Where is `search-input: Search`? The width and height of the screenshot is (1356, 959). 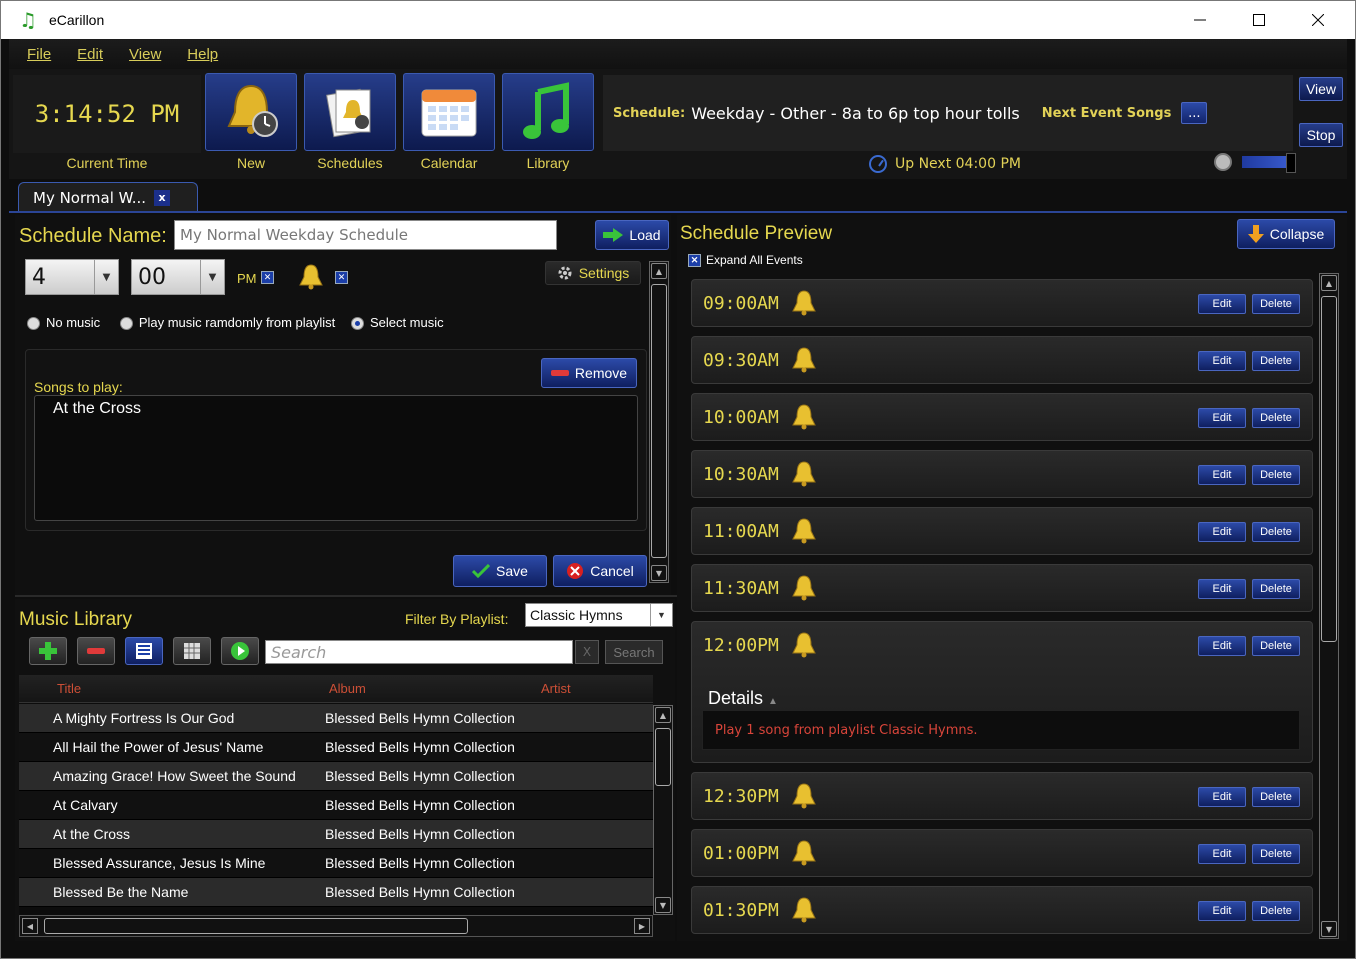
search-input: Search is located at coordinates (419, 652).